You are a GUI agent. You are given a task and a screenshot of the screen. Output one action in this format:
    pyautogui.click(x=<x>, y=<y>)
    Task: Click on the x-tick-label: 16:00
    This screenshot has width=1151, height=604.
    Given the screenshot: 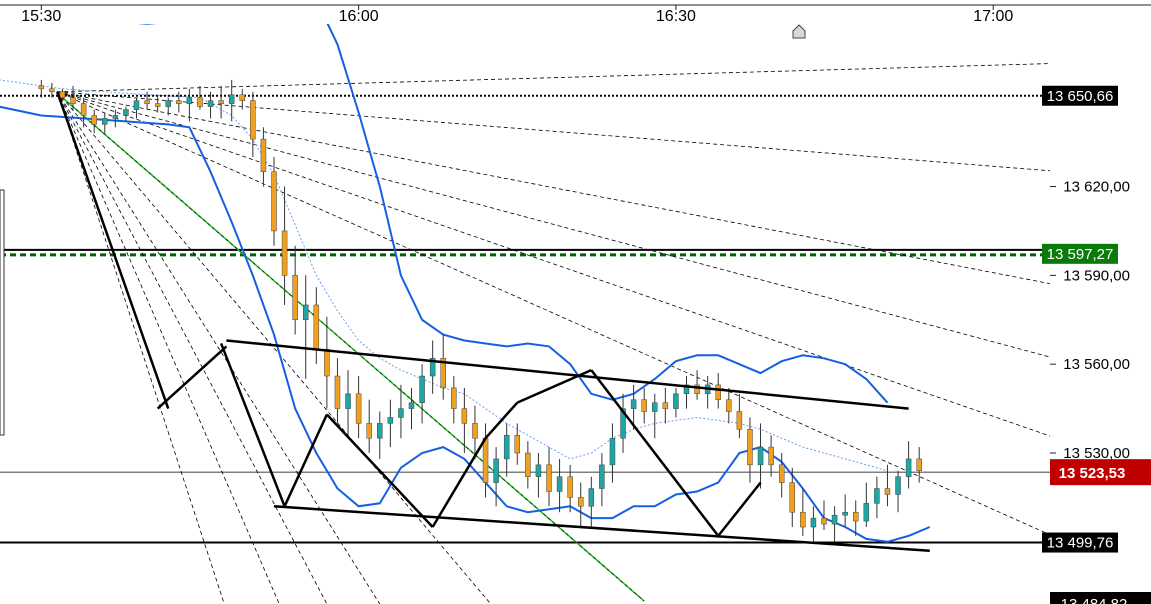 What is the action you would take?
    pyautogui.click(x=359, y=16)
    